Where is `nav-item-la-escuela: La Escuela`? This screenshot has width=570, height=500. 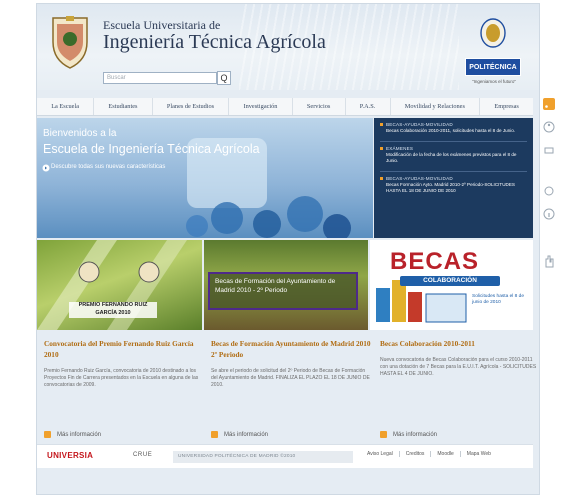 nav-item-la-escuela: La Escuela is located at coordinates (66, 106).